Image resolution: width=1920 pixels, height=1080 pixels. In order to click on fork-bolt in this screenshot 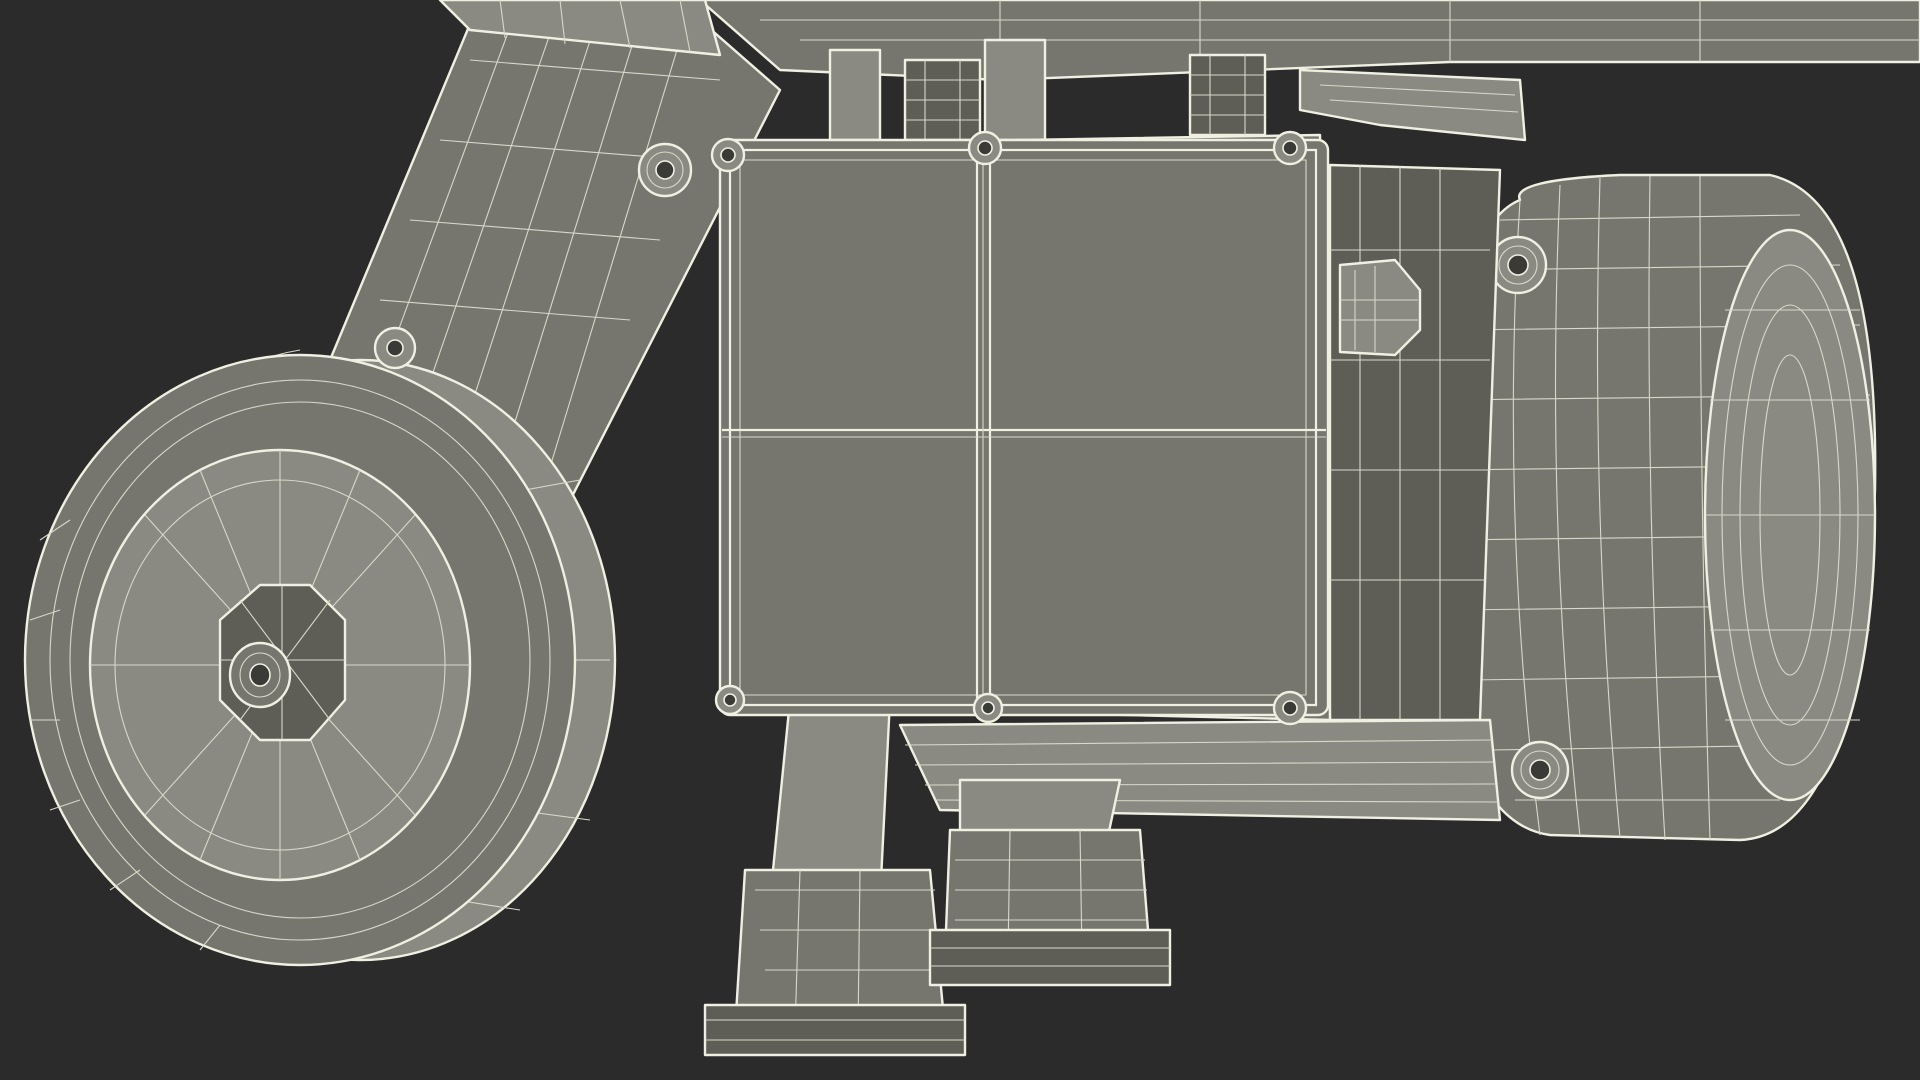, I will do `click(395, 348)`.